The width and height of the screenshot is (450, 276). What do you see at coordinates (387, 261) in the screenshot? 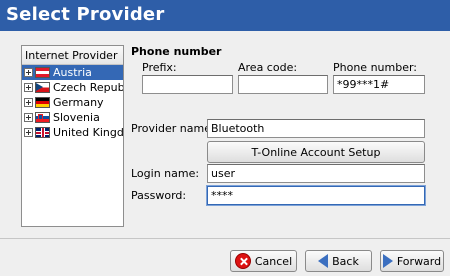
I see `forward-arrow-icon` at bounding box center [387, 261].